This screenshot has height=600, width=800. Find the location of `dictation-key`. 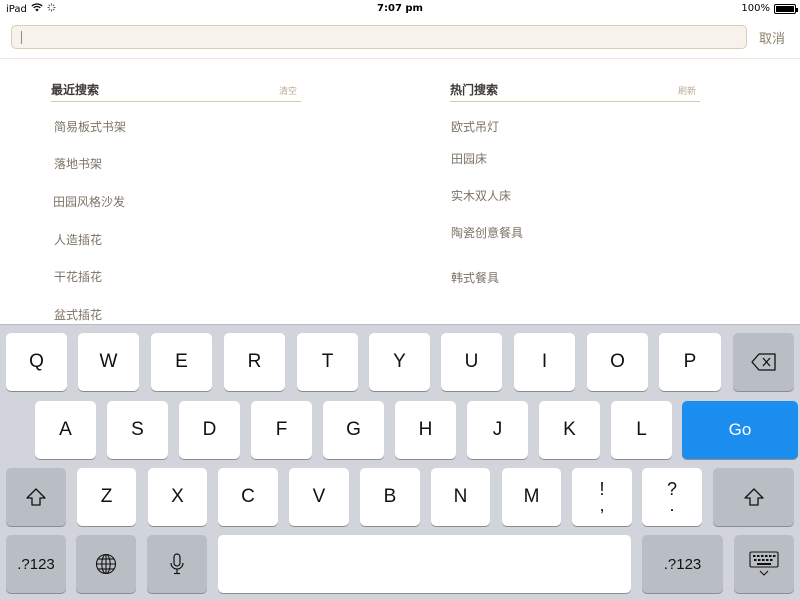

dictation-key is located at coordinates (177, 564).